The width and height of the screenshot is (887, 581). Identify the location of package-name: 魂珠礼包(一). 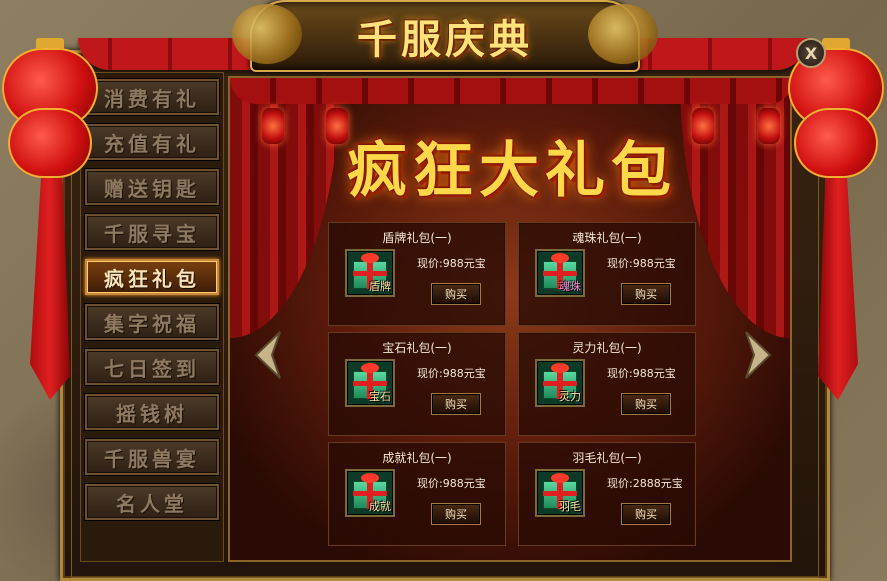
(607, 238).